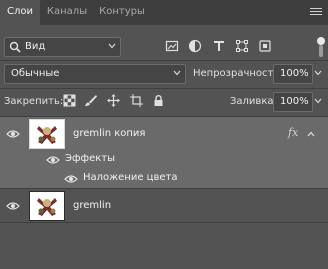  What do you see at coordinates (35, 73) in the screenshot?
I see `blend-mode-value: Обычные` at bounding box center [35, 73].